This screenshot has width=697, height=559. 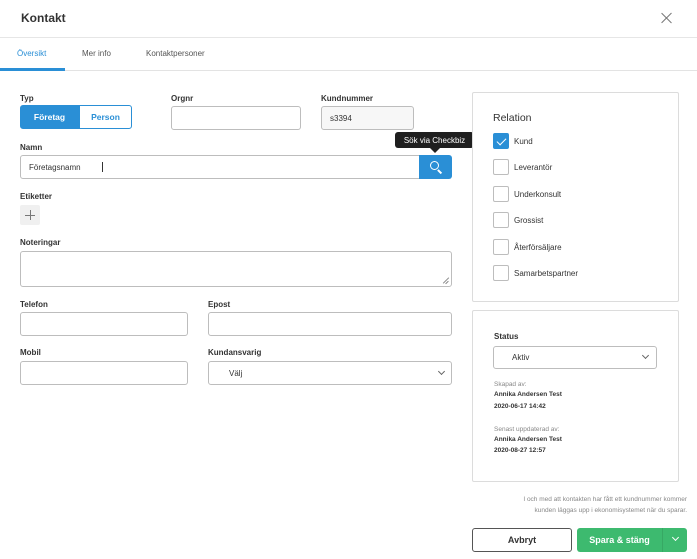 I want to click on email-input, so click(x=330, y=324).